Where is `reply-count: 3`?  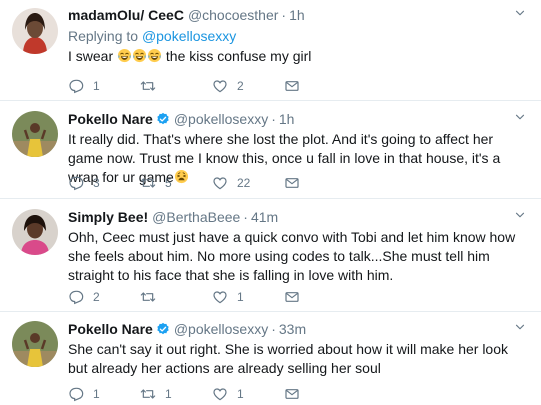 reply-count: 3 is located at coordinates (96, 183).